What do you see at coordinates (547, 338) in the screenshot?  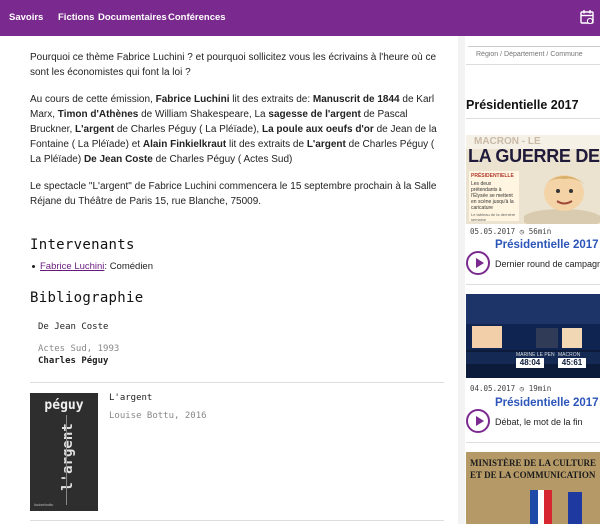 I see `moderator` at bounding box center [547, 338].